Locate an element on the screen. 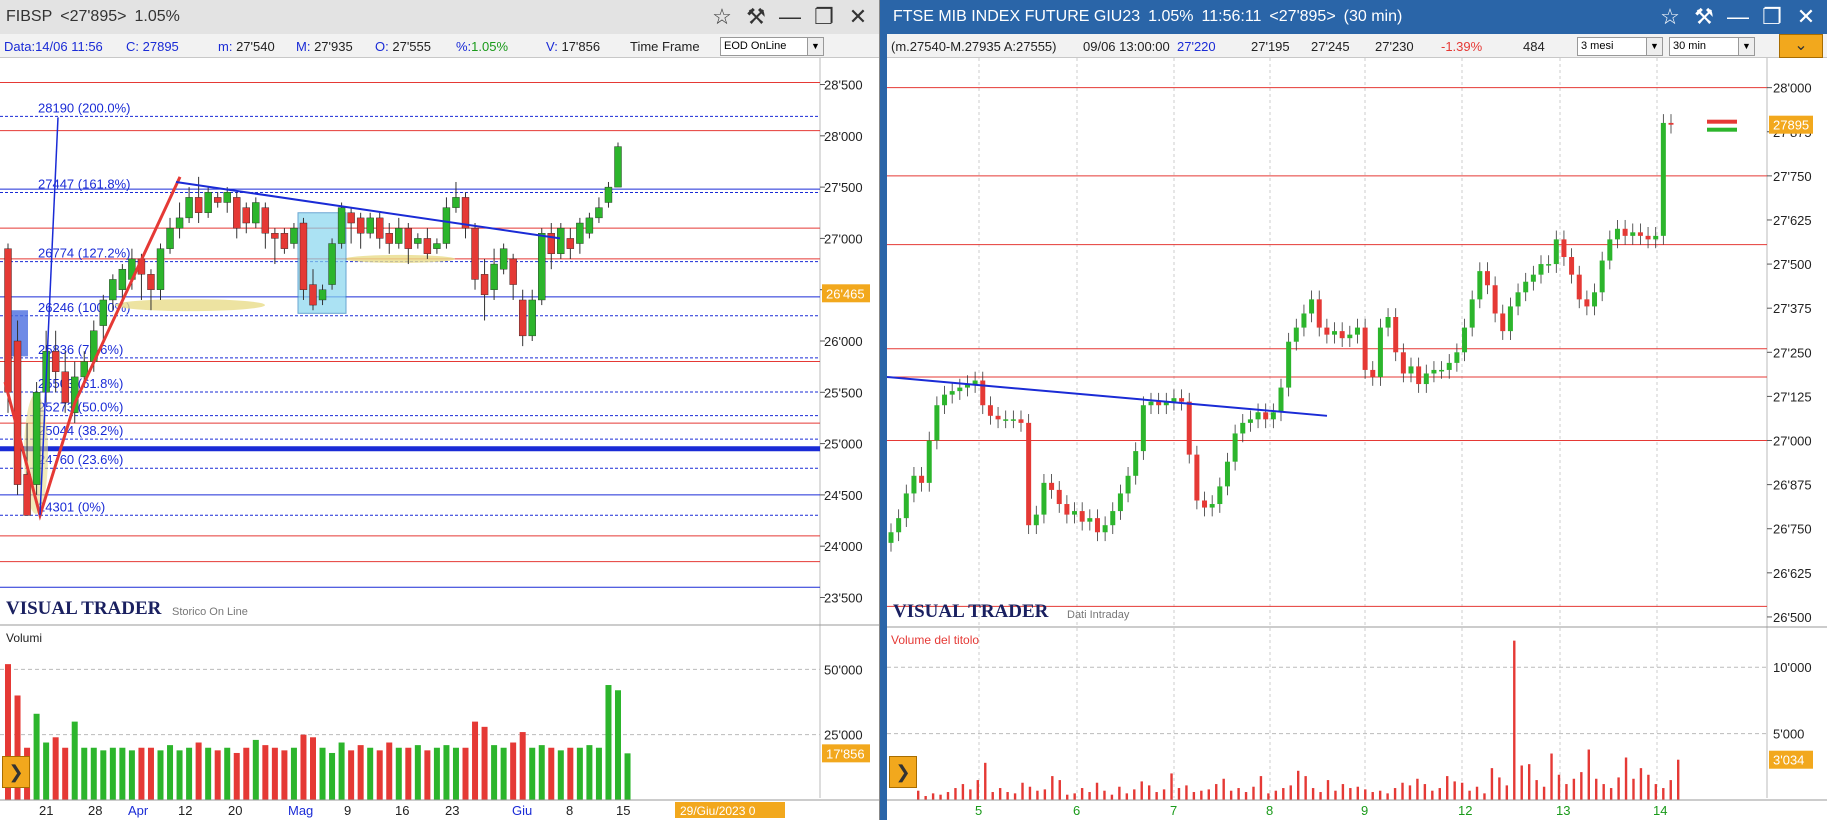  y-tick-label: 23'500 is located at coordinates (843, 597).